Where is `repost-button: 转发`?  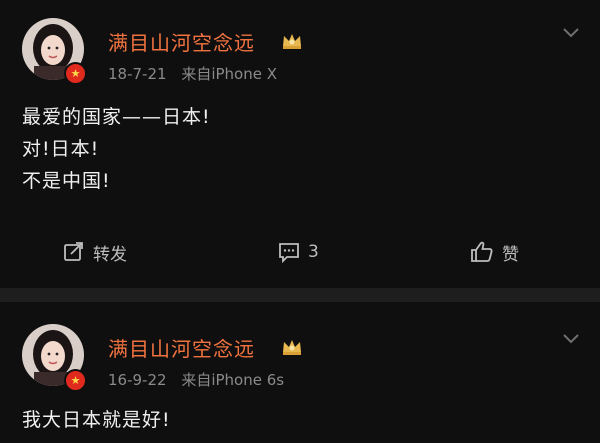 repost-button: 转发 is located at coordinates (95, 252).